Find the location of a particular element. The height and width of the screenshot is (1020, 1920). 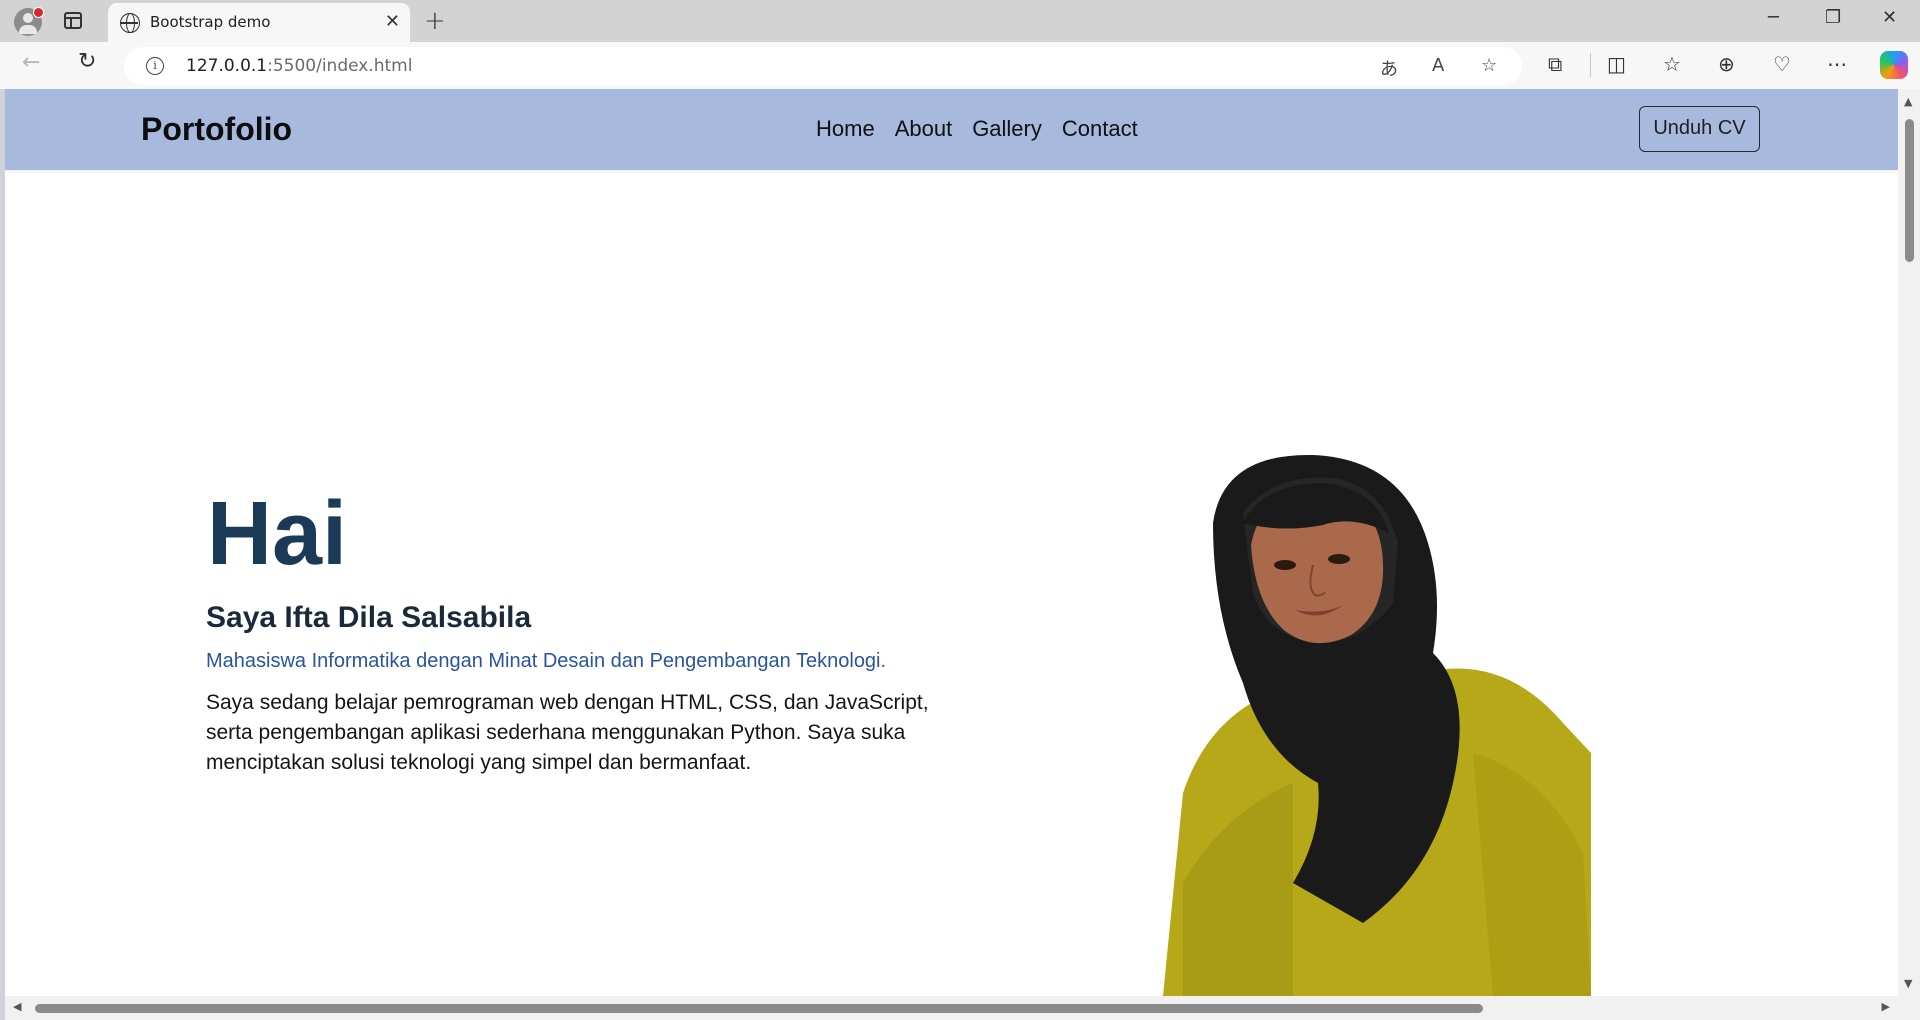

toolbar-divider is located at coordinates (1590, 65).